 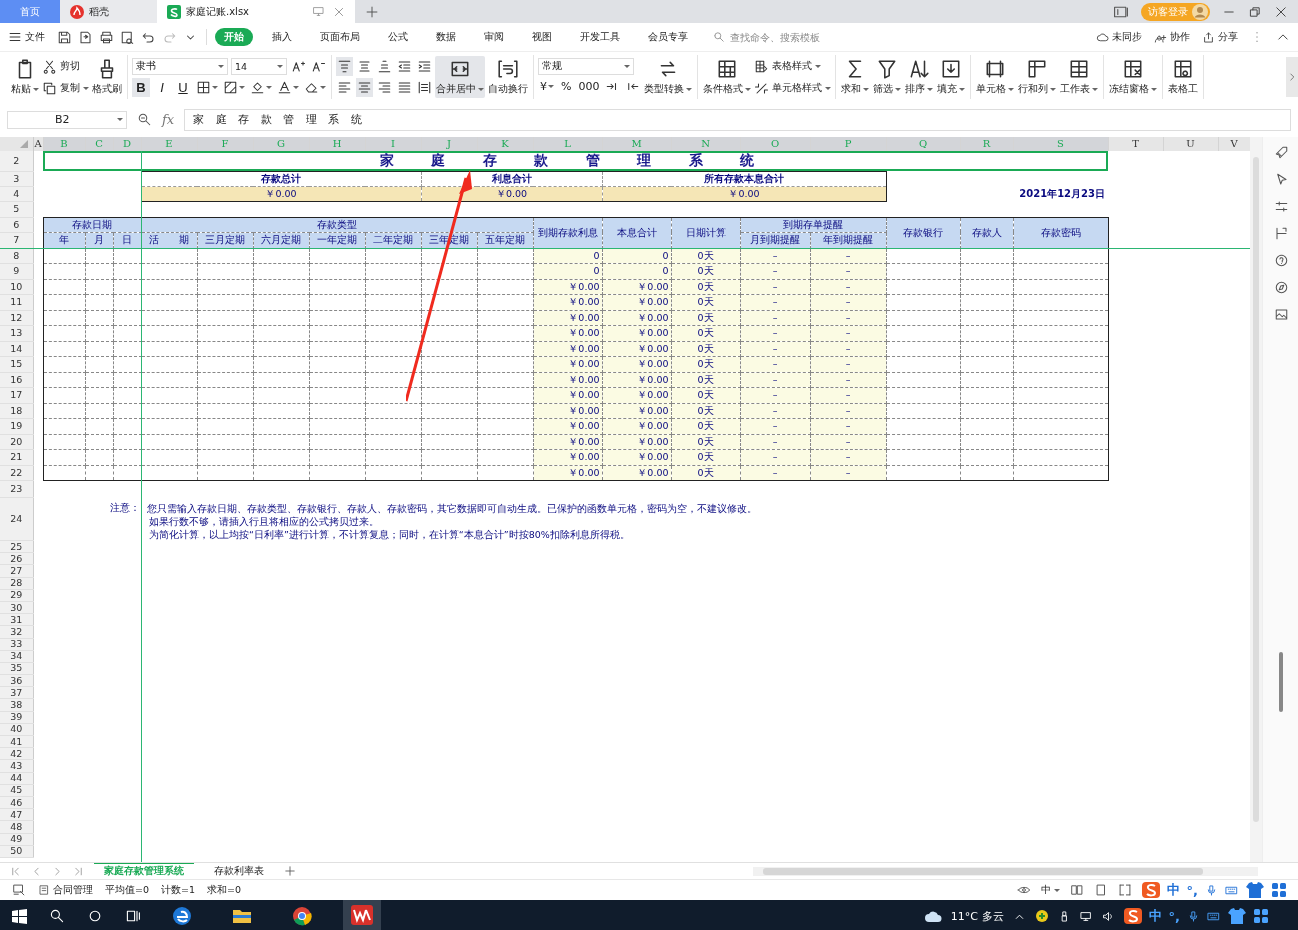 I want to click on ribbon-tab: 审阅, so click(x=494, y=37).